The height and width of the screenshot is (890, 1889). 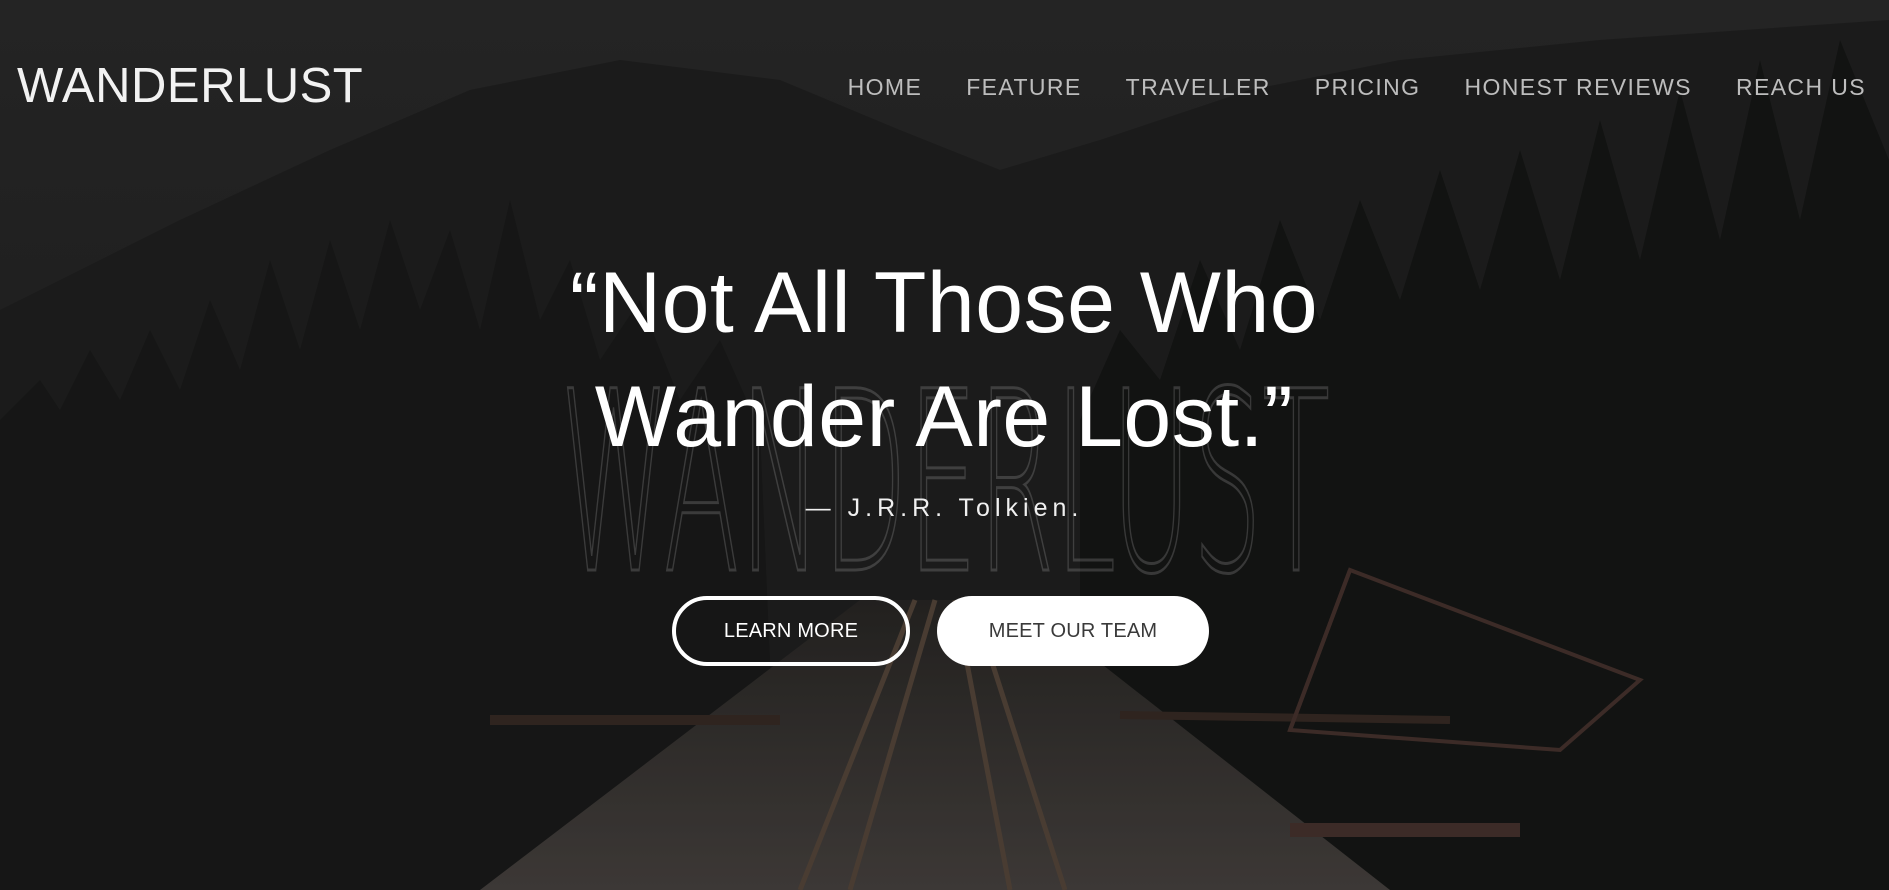 What do you see at coordinates (1368, 87) in the screenshot?
I see `nav-item-pricing: PRICING` at bounding box center [1368, 87].